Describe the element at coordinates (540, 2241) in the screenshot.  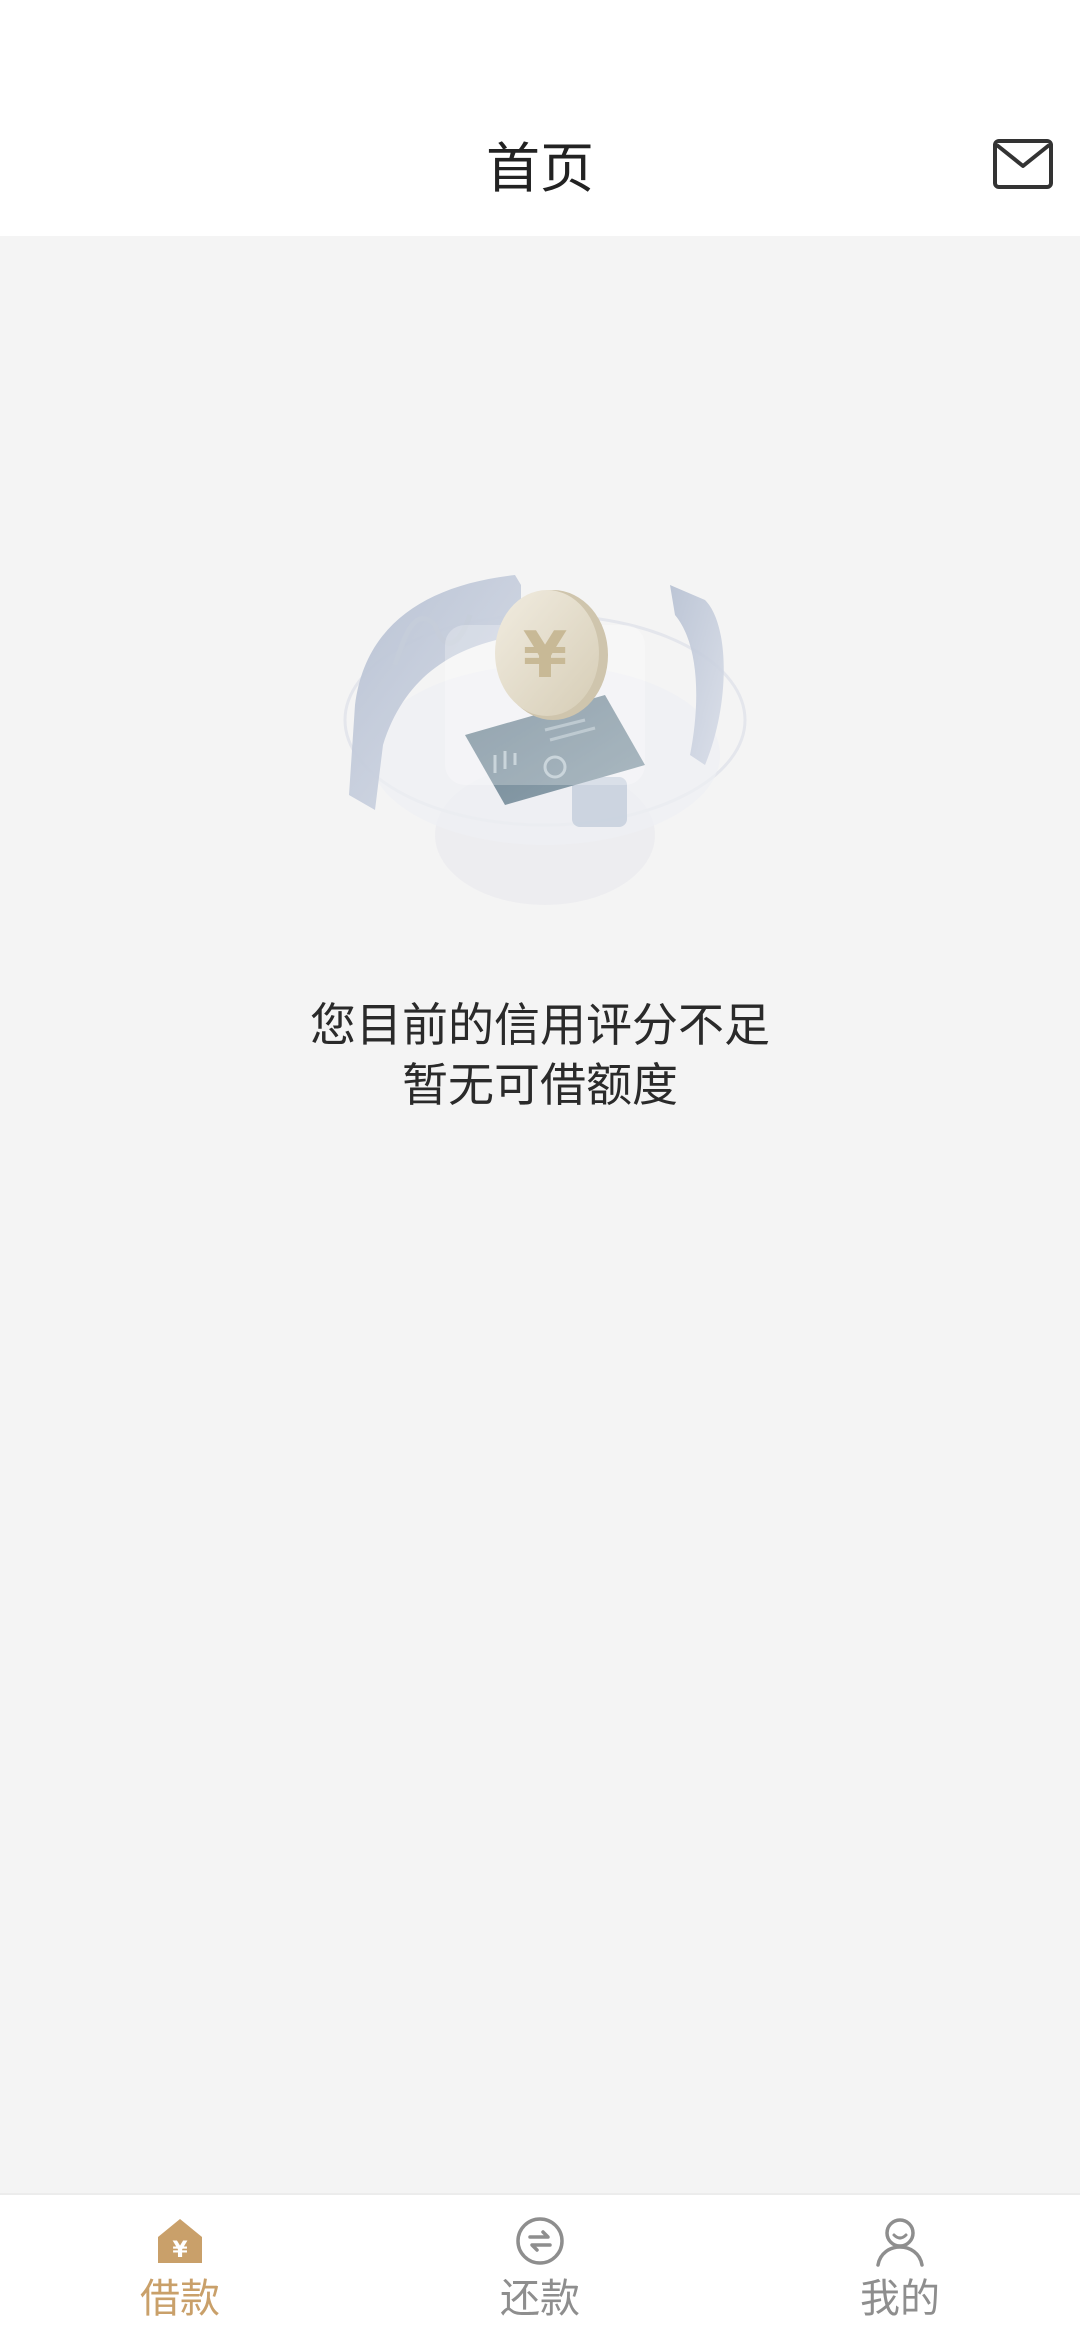
I see `repay-exchange-icon` at that location.